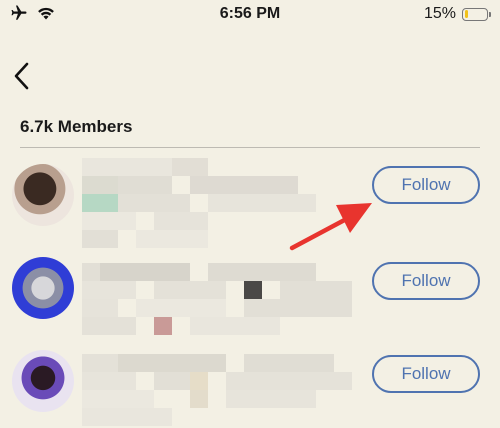 The image size is (500, 428). What do you see at coordinates (250, 147) in the screenshot?
I see `divider` at bounding box center [250, 147].